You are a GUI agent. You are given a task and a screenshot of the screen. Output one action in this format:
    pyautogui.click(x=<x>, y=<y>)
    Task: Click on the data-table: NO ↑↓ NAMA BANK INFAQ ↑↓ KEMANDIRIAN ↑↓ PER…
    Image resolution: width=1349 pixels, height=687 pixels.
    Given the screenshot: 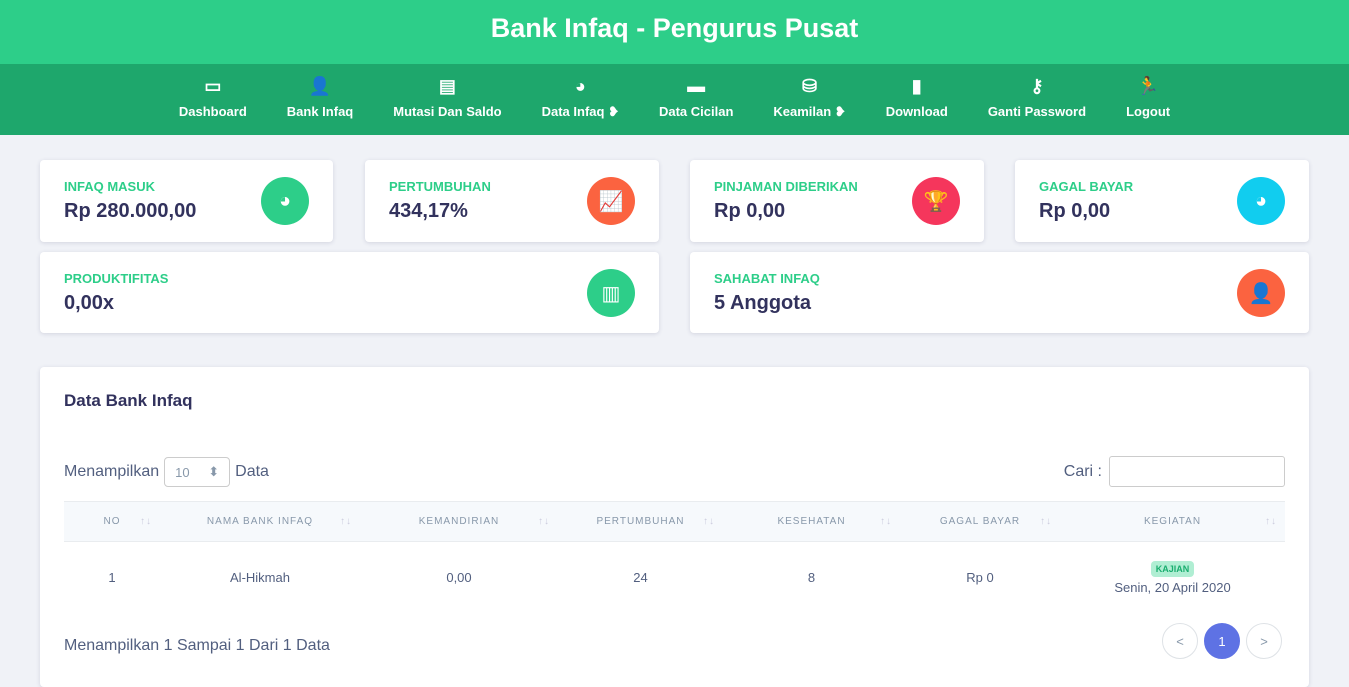 What is the action you would take?
    pyautogui.click(x=674, y=557)
    